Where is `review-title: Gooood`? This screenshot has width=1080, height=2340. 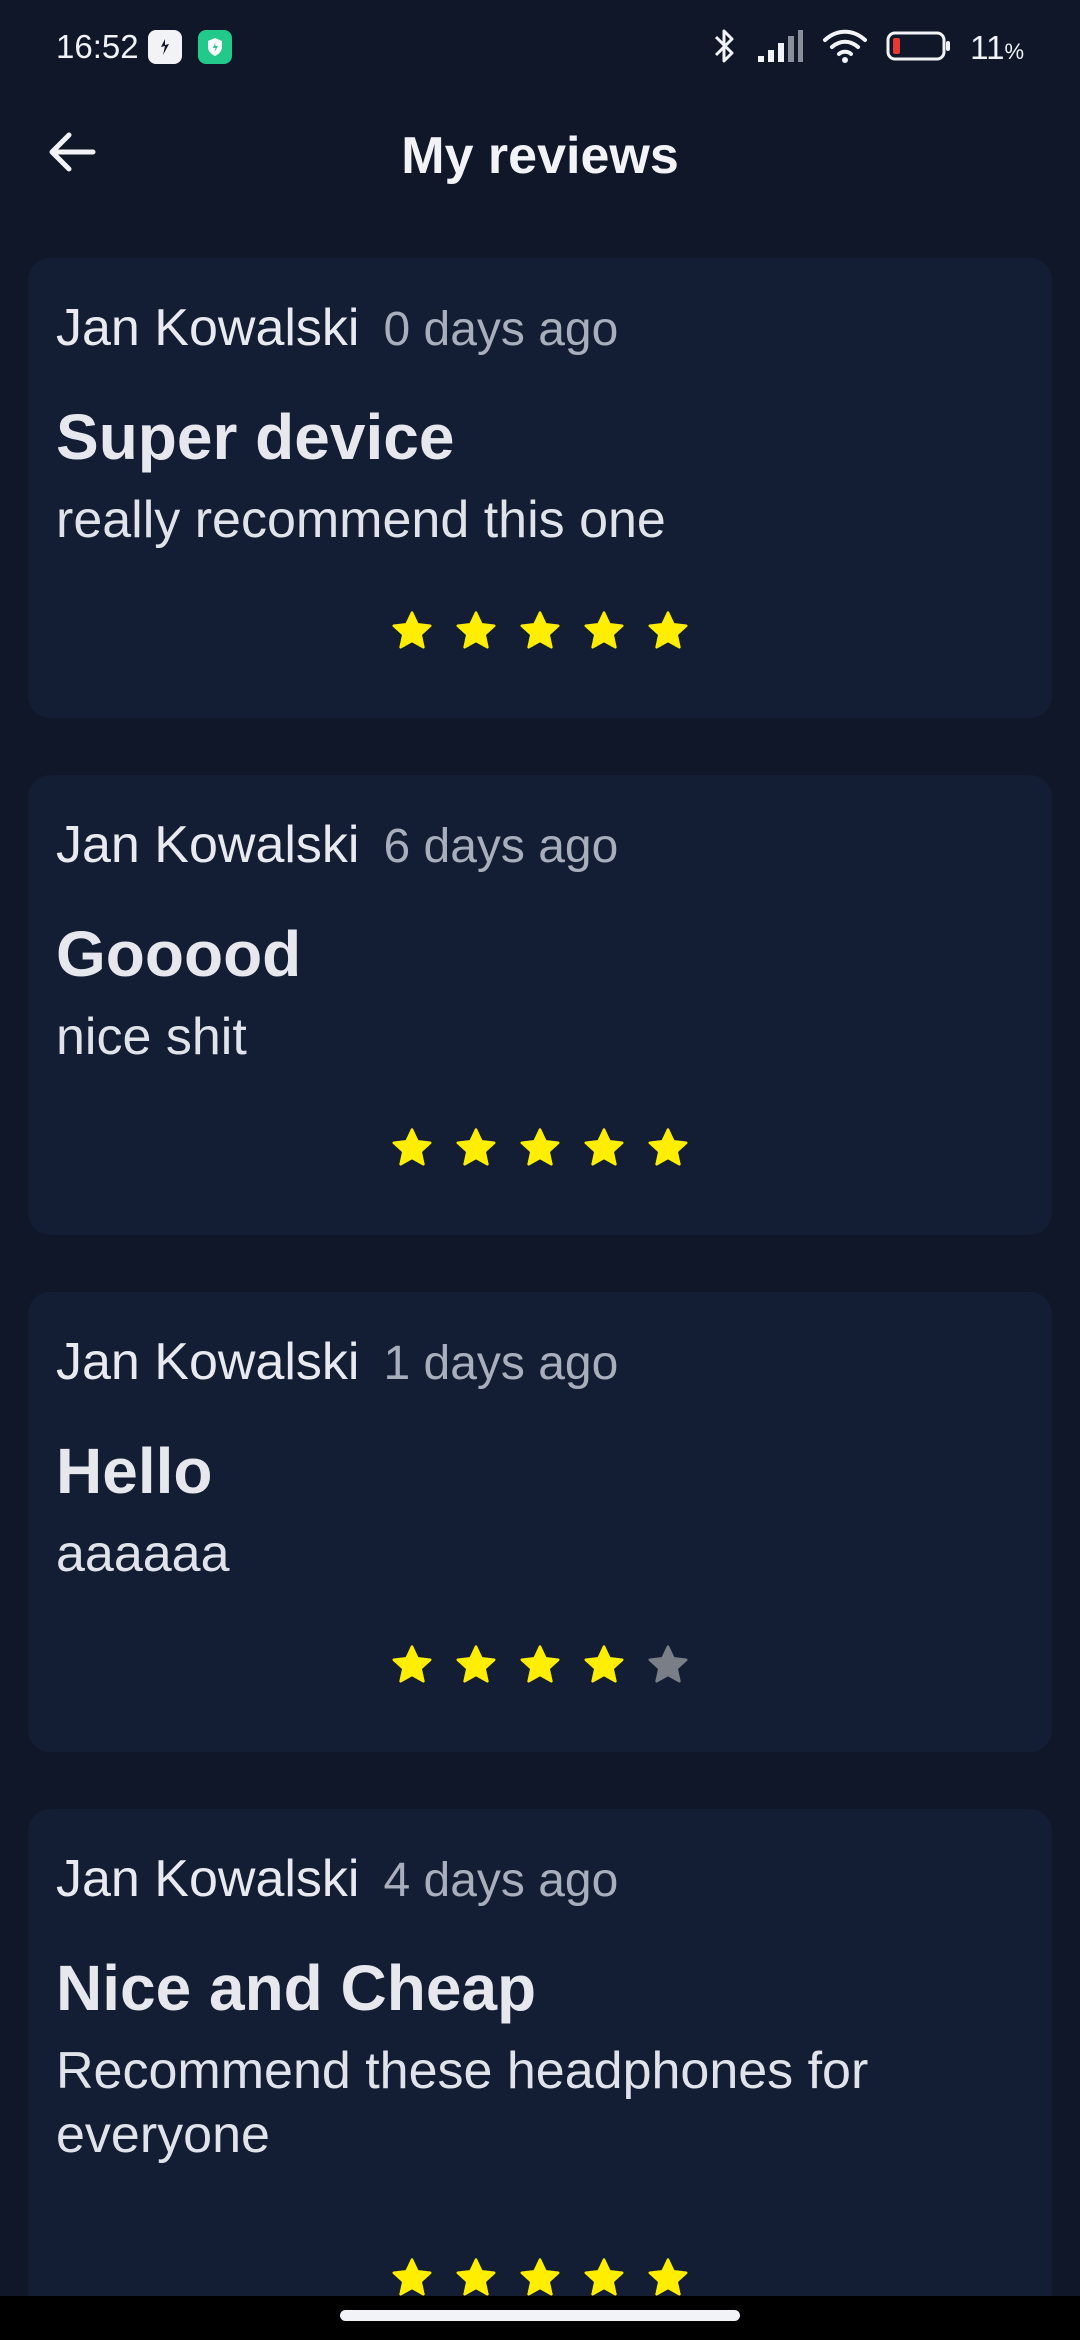
review-title: Gooood is located at coordinates (179, 954).